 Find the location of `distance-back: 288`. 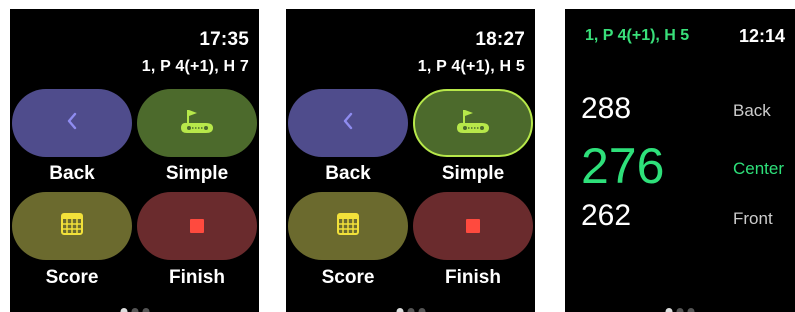

distance-back: 288 is located at coordinates (606, 108).